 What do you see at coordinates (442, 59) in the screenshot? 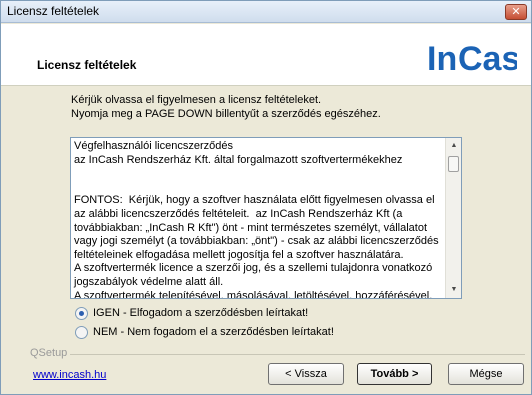
I see `logo-text-in: In` at bounding box center [442, 59].